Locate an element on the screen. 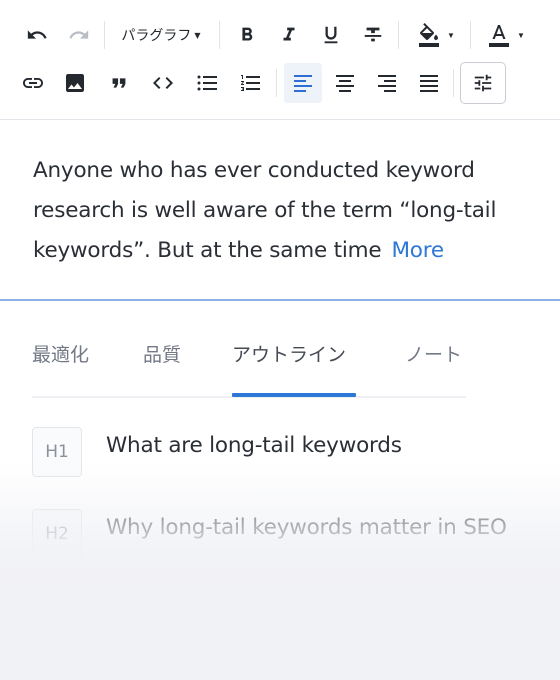 This screenshot has width=560, height=680. numbered-list-button is located at coordinates (251, 83).